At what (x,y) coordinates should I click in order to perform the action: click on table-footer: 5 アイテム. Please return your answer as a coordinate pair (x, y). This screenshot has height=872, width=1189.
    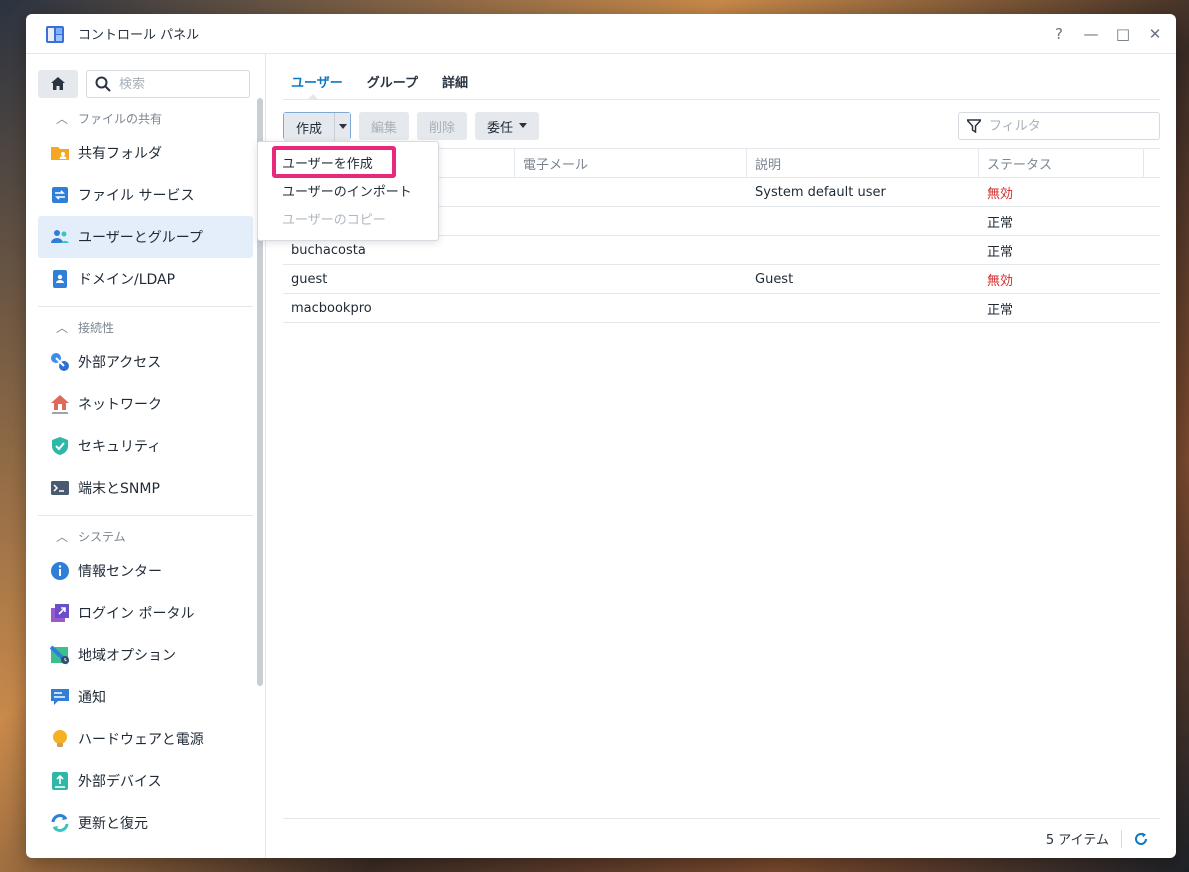
    Looking at the image, I should click on (721, 838).